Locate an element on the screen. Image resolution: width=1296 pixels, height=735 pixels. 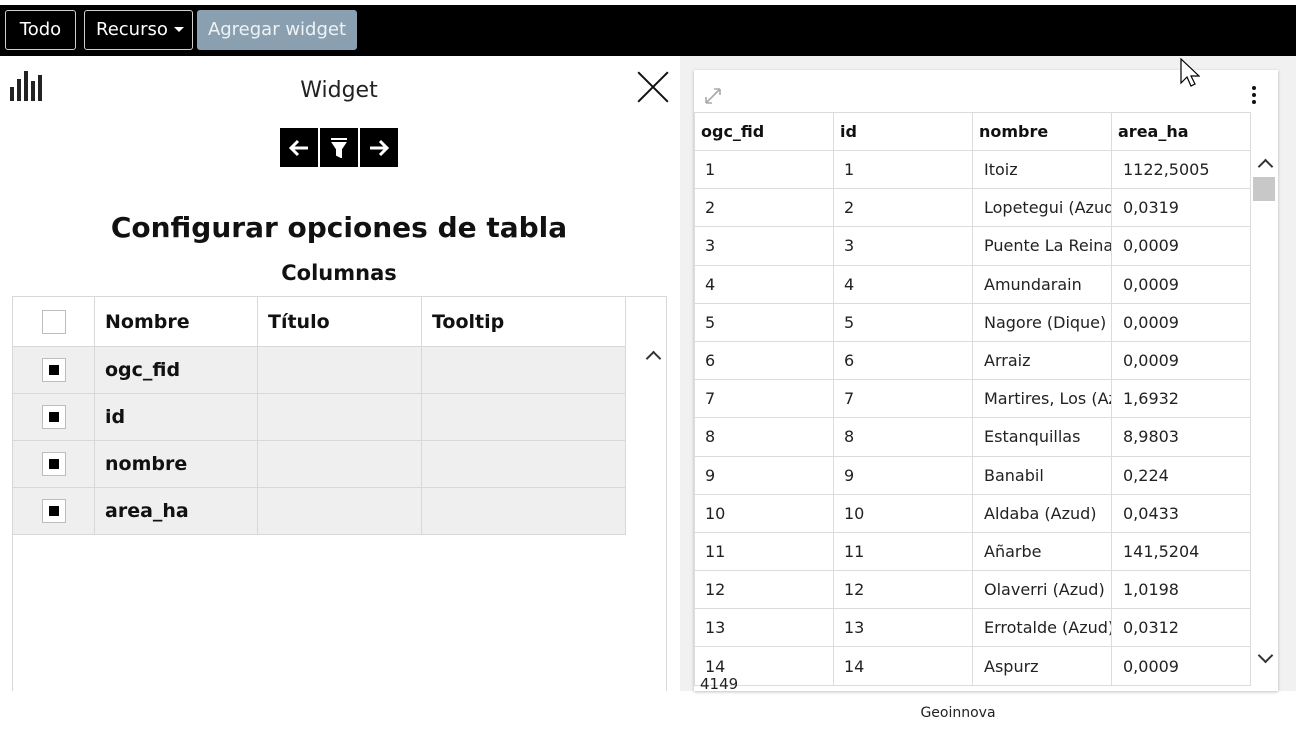
todo-button: Todo is located at coordinates (40, 30).